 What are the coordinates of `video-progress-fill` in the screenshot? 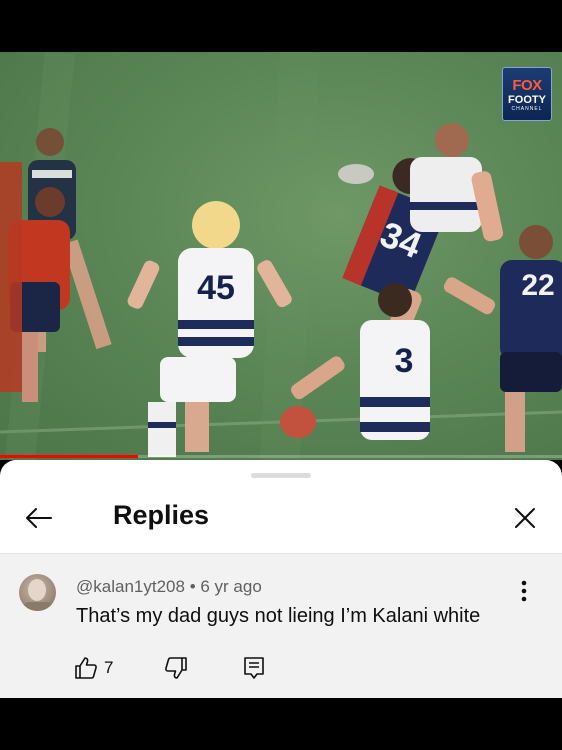 It's located at (69, 456).